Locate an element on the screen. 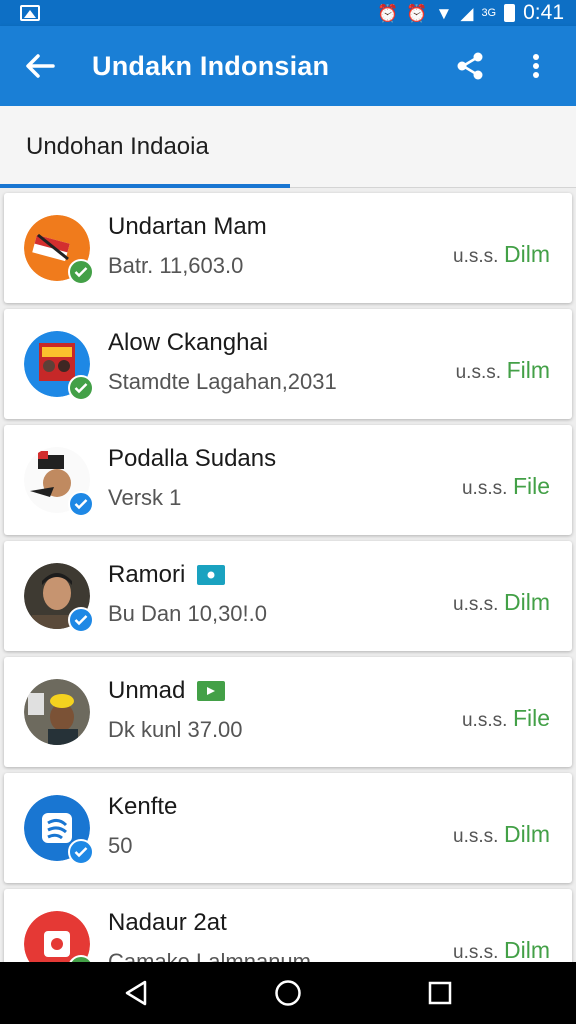 The height and width of the screenshot is (1024, 576). list-item: Undartan Mam Batr. 11,603.0 u.s.s. Dilm is located at coordinates (288, 248).